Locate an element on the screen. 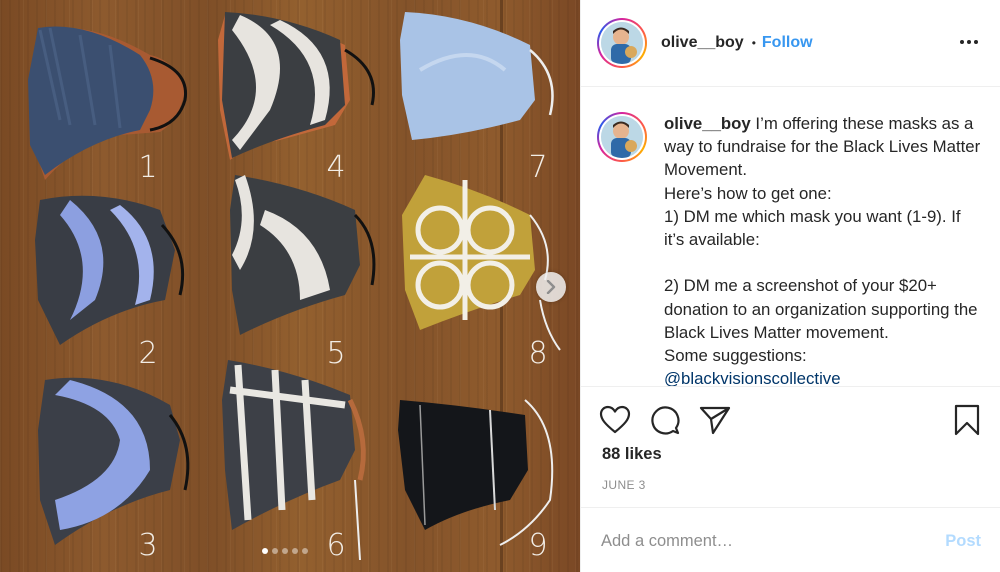 Image resolution: width=1000 pixels, height=572 pixels. share-button is located at coordinates (715, 420).